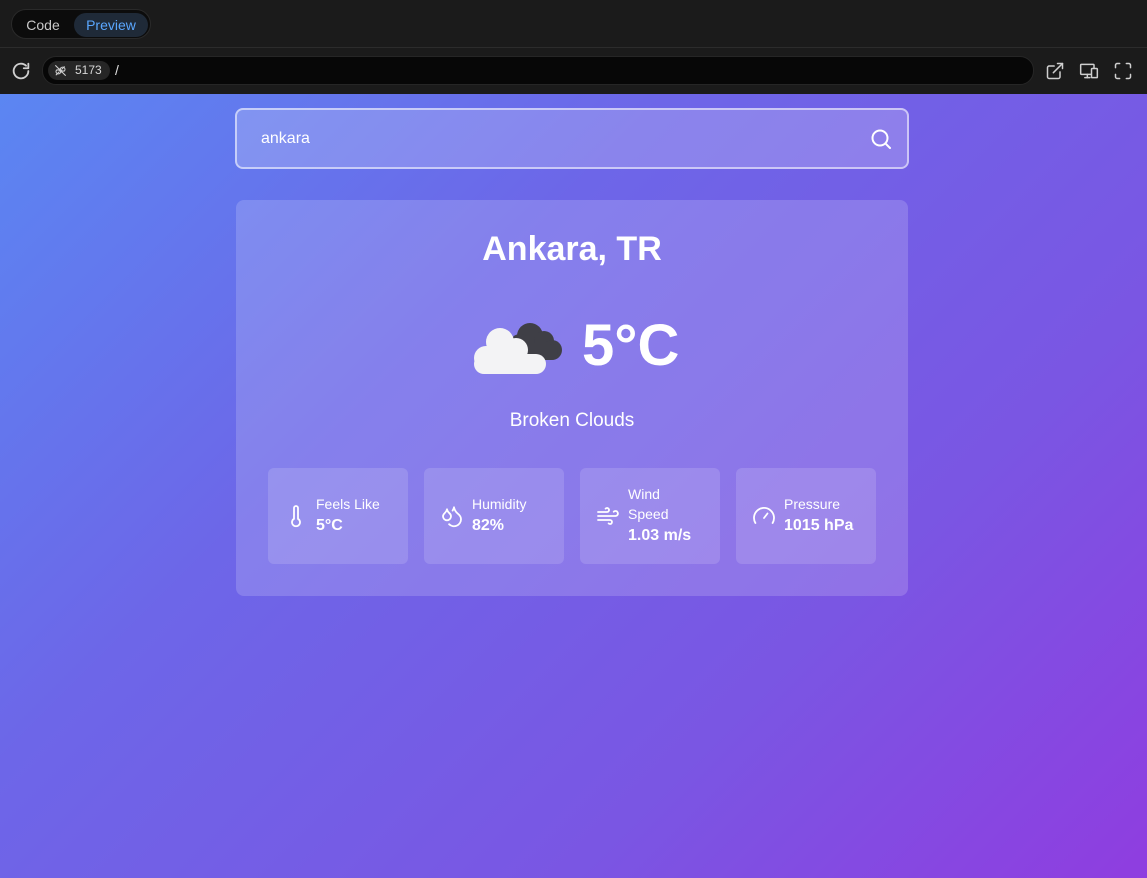 The height and width of the screenshot is (878, 1147). What do you see at coordinates (538, 70) in the screenshot?
I see `address-field: 5173 /` at bounding box center [538, 70].